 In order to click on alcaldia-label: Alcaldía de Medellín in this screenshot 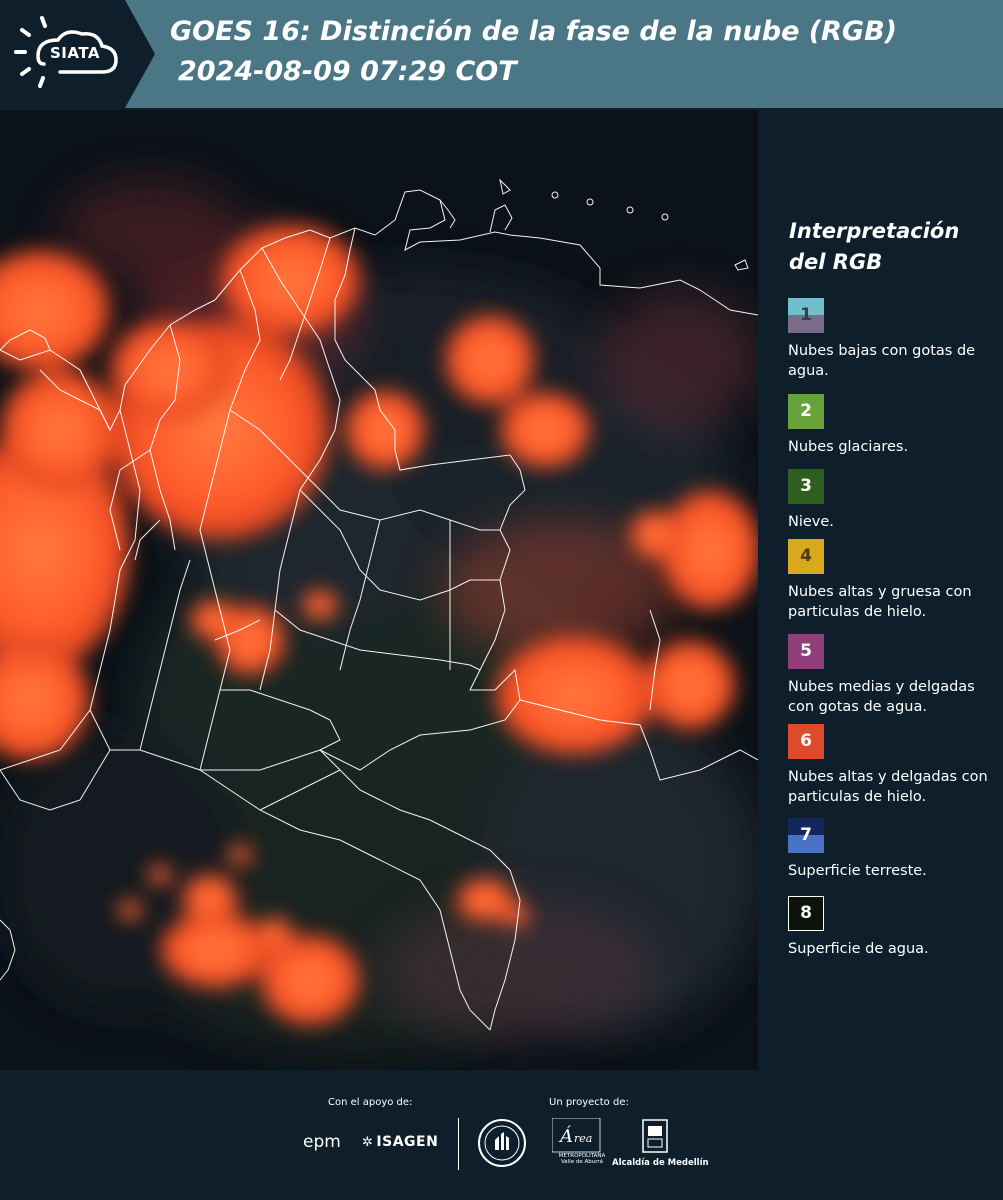, I will do `click(660, 1163)`.